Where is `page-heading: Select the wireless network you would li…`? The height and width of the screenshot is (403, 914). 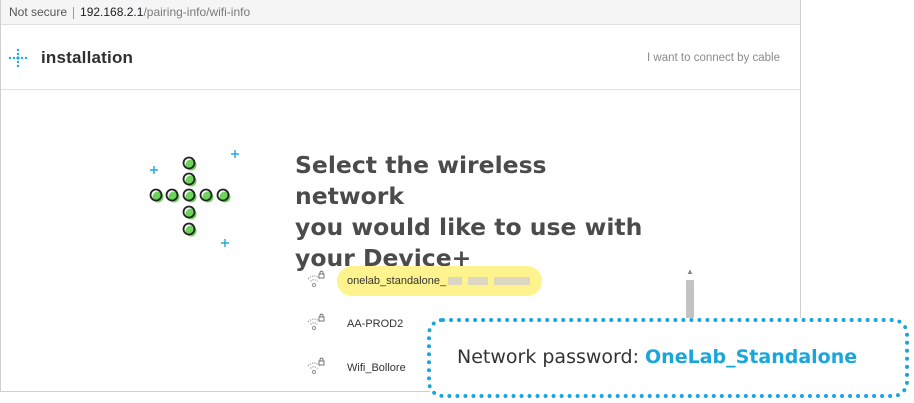
page-heading: Select the wireless network you would li… is located at coordinates (475, 212).